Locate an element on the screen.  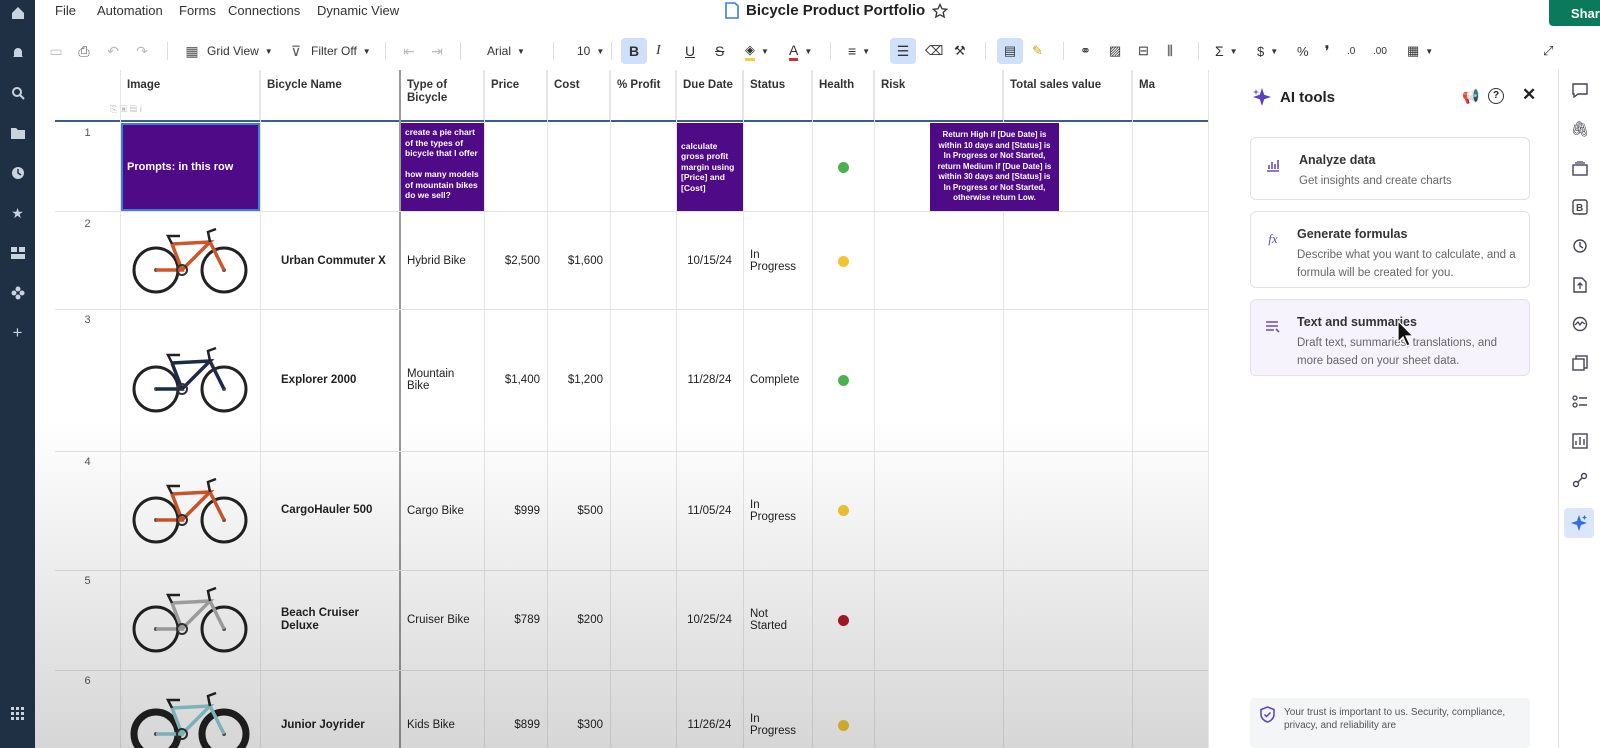
activity-log-icon is located at coordinates (1580, 246).